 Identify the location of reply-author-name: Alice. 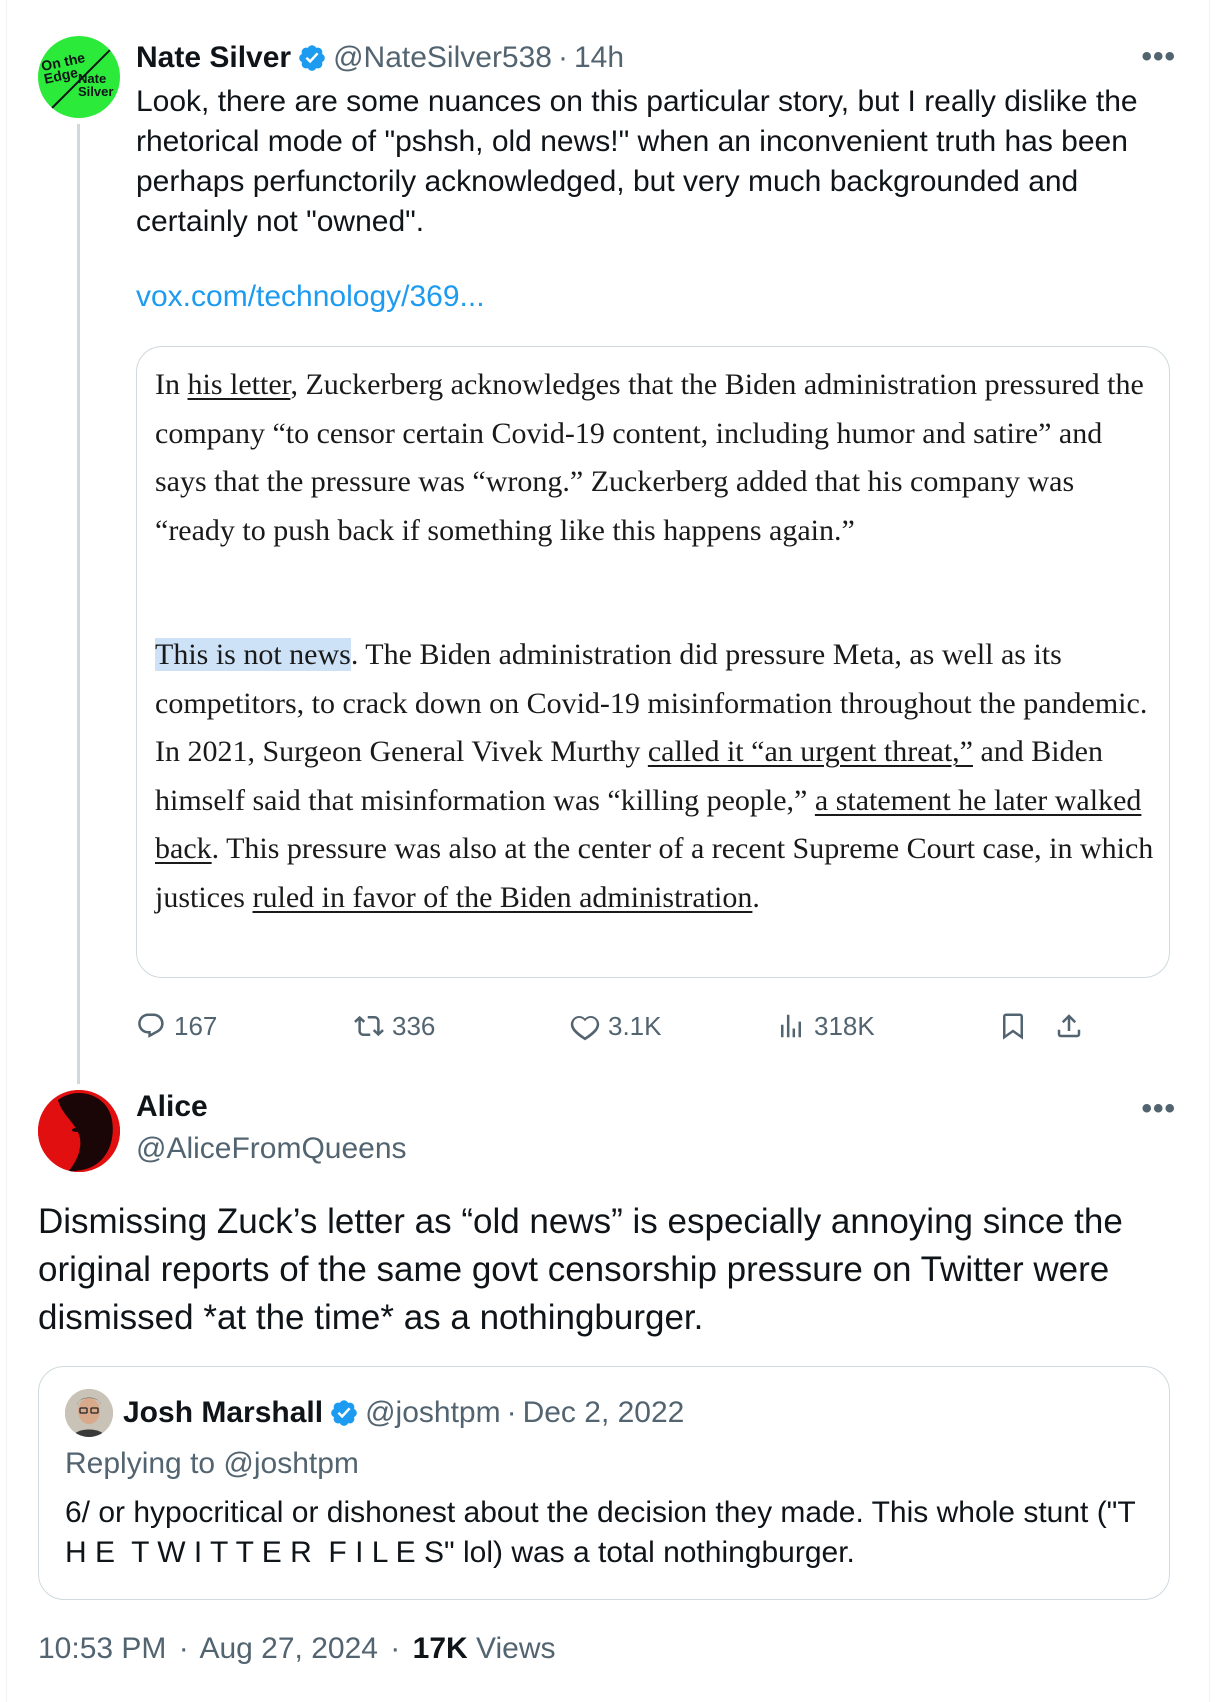
(172, 1107).